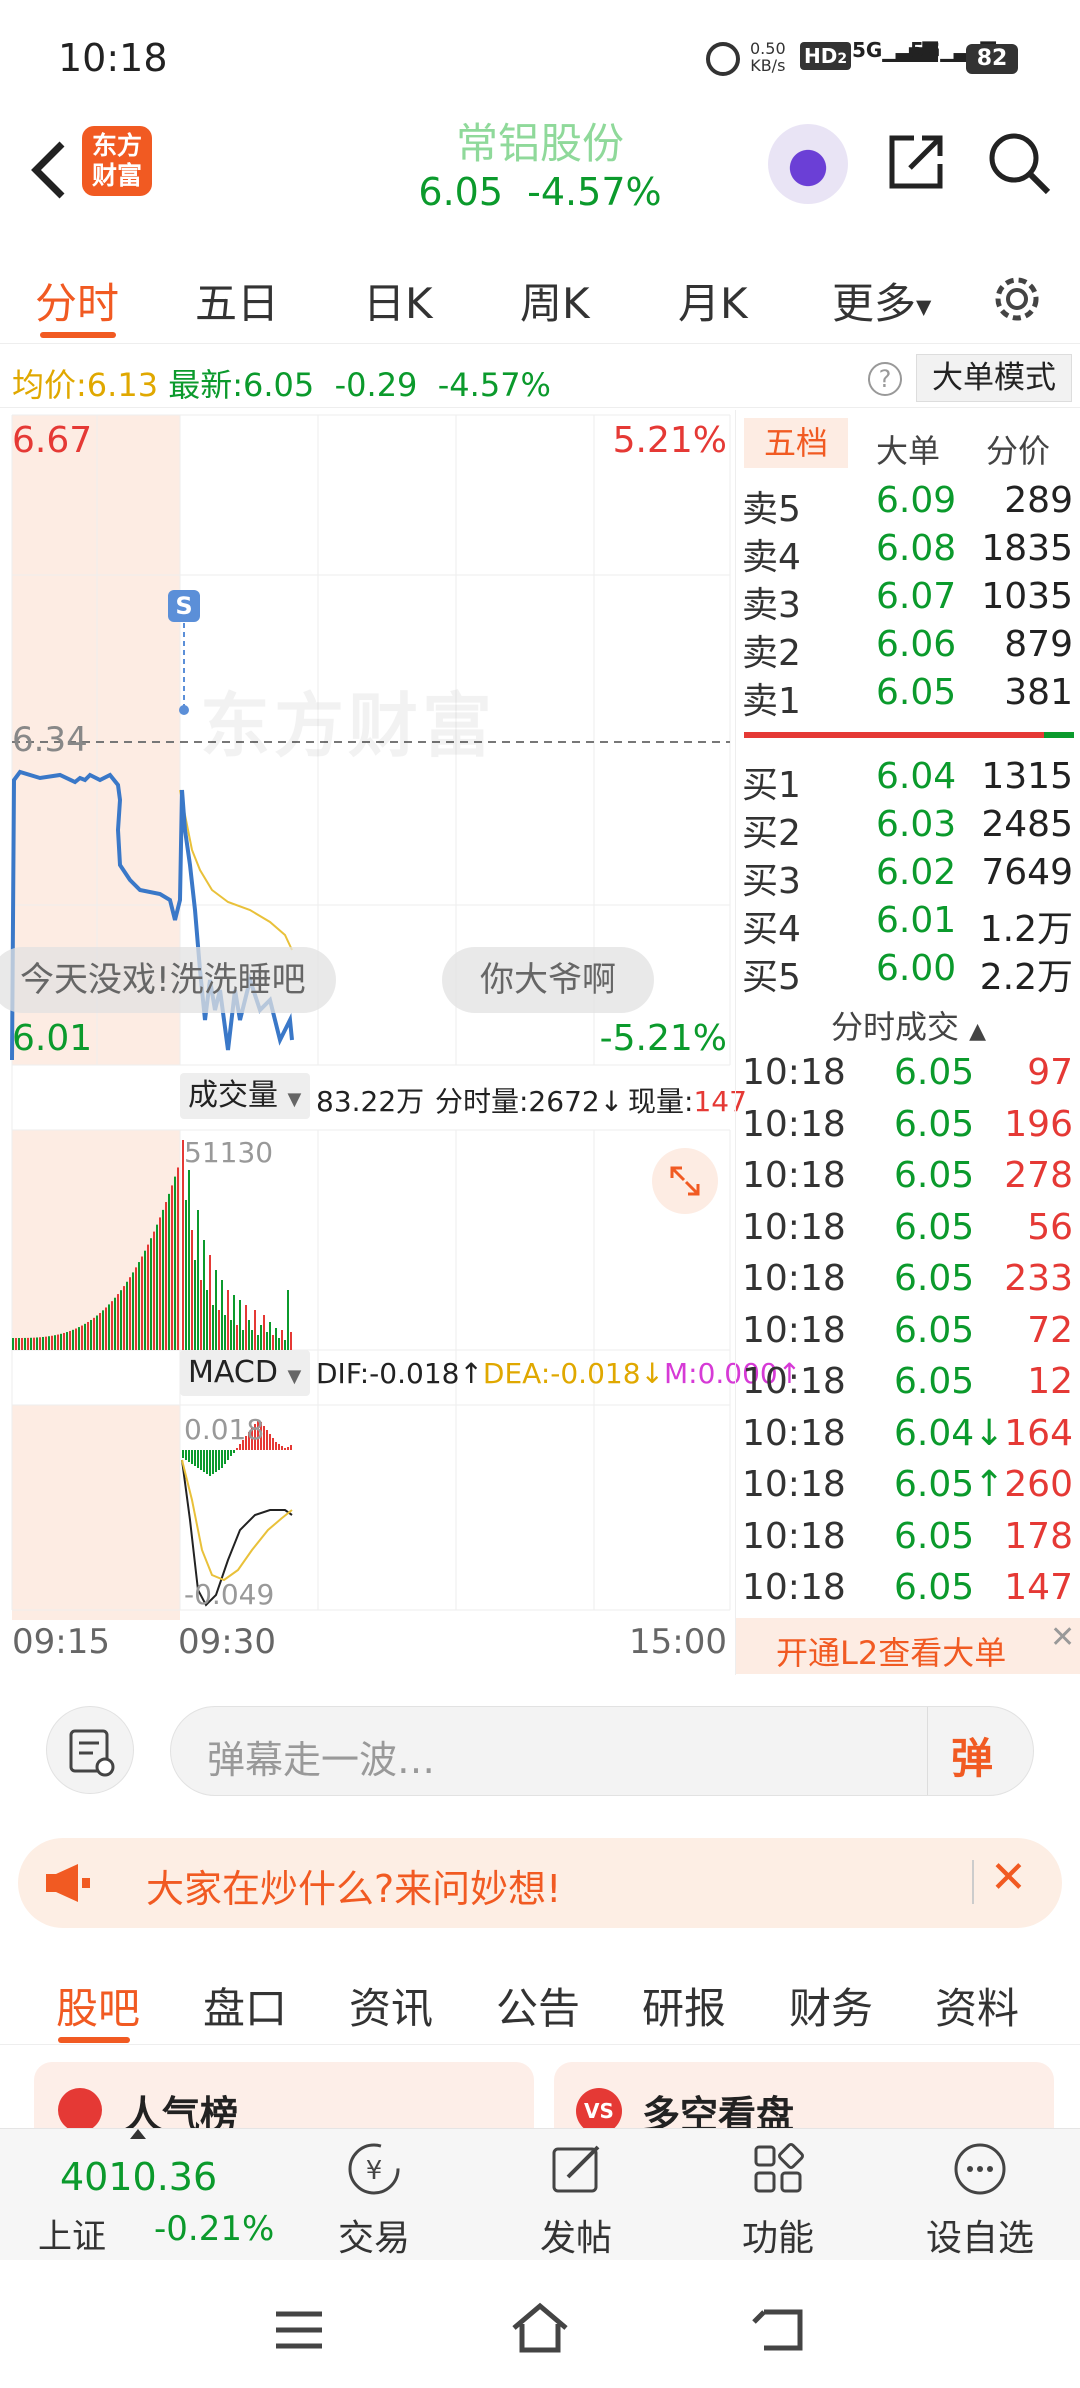 The width and height of the screenshot is (1080, 2388). Describe the element at coordinates (908, 1025) in the screenshot. I see `ticks-title: 分时成交 ▲` at that location.